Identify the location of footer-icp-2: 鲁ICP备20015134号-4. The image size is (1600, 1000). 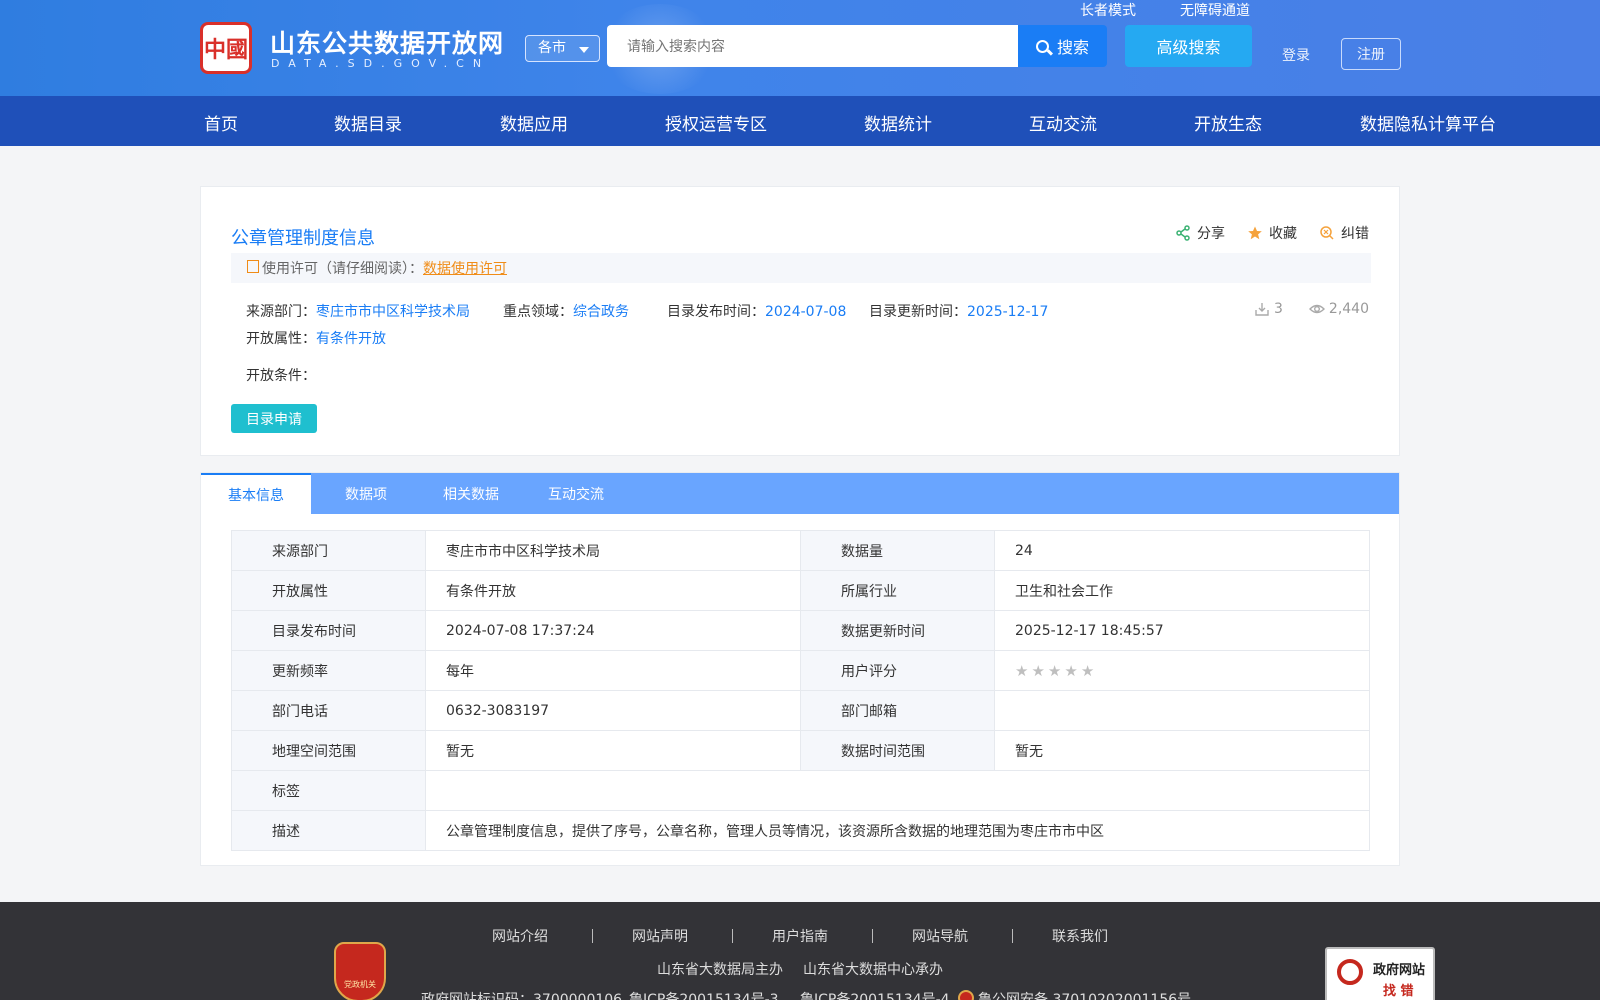
(875, 994).